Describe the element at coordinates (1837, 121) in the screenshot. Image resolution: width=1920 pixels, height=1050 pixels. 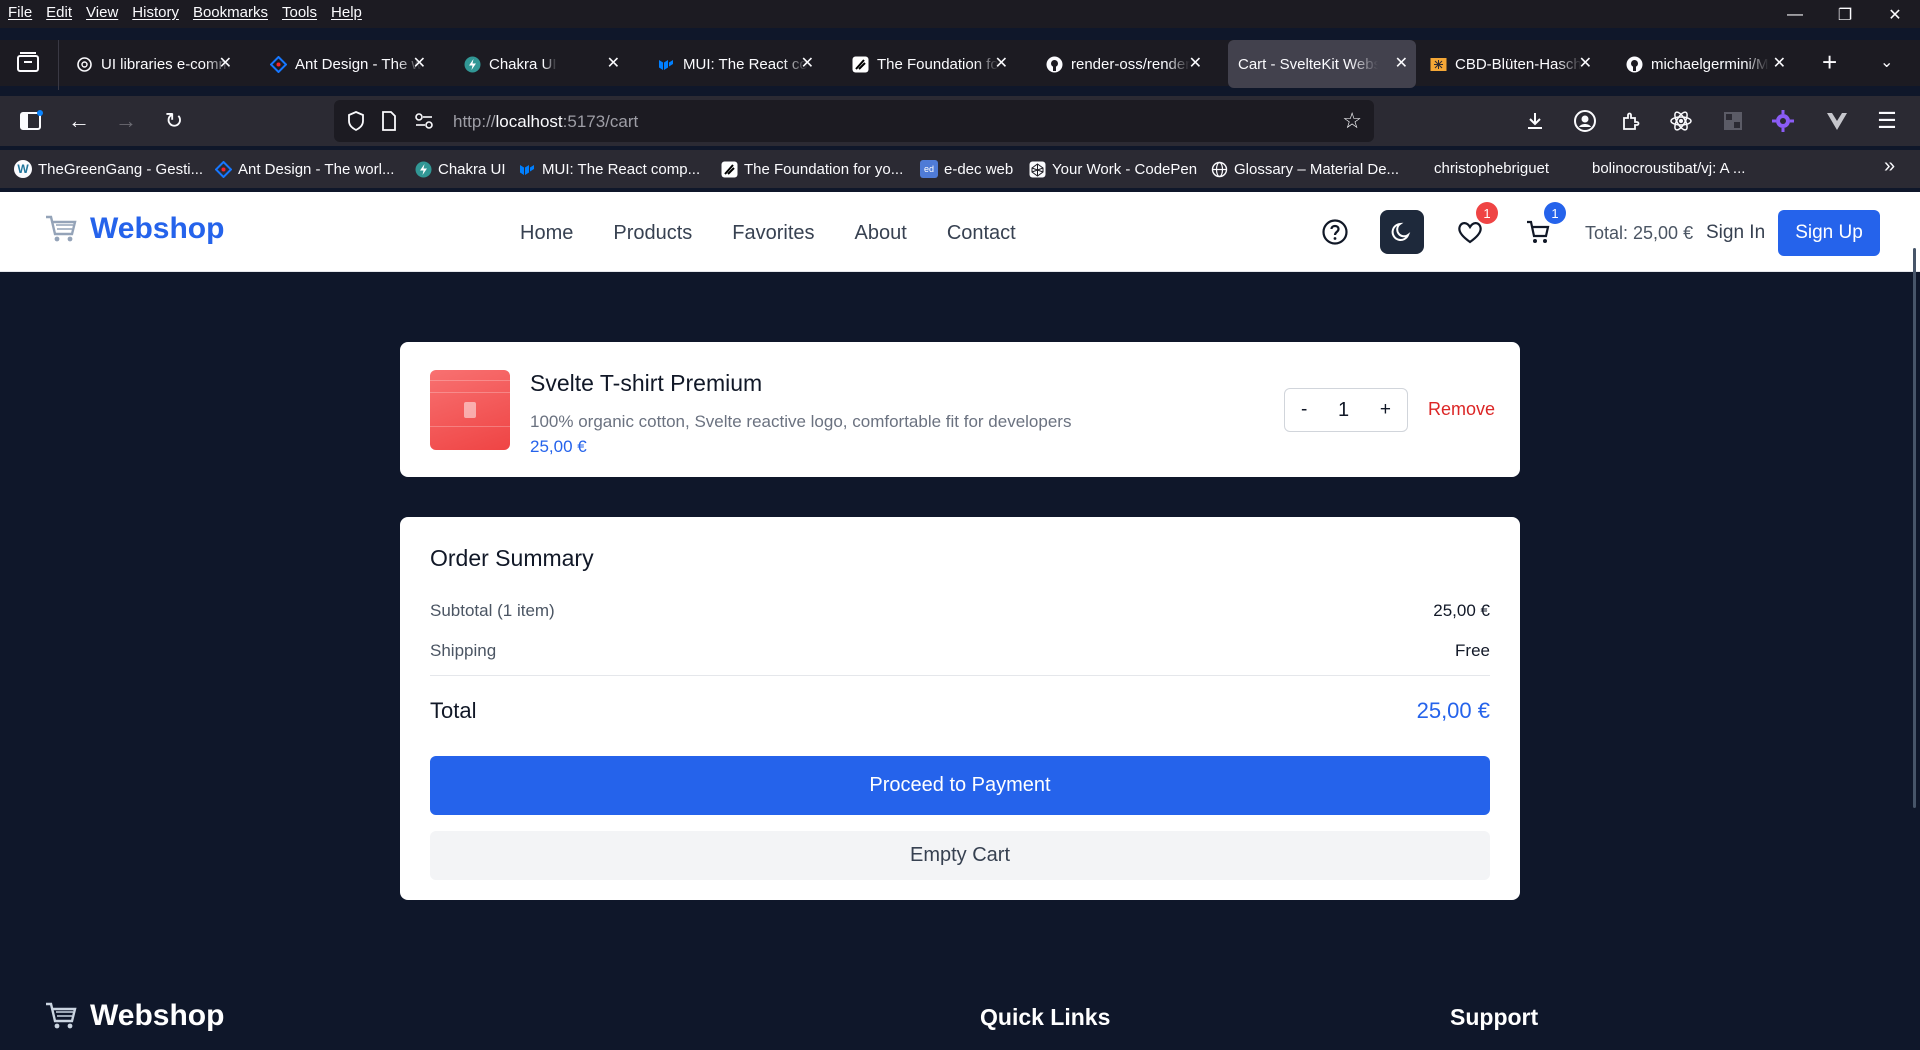
I see `vue-devtools-icon` at that location.